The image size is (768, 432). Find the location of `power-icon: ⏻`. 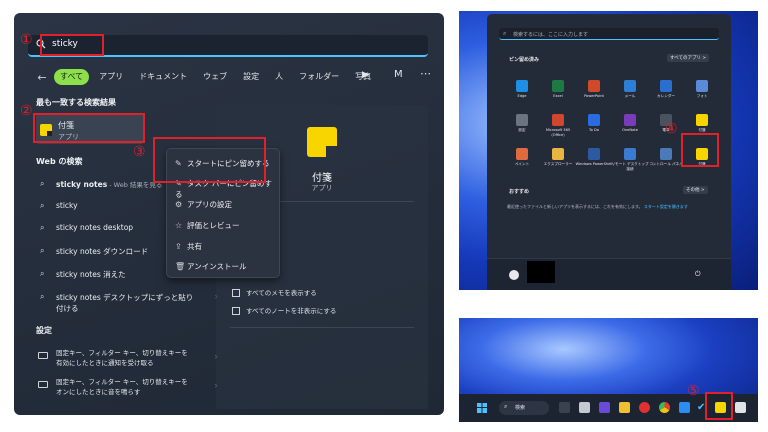

power-icon: ⏻ is located at coordinates (698, 274).